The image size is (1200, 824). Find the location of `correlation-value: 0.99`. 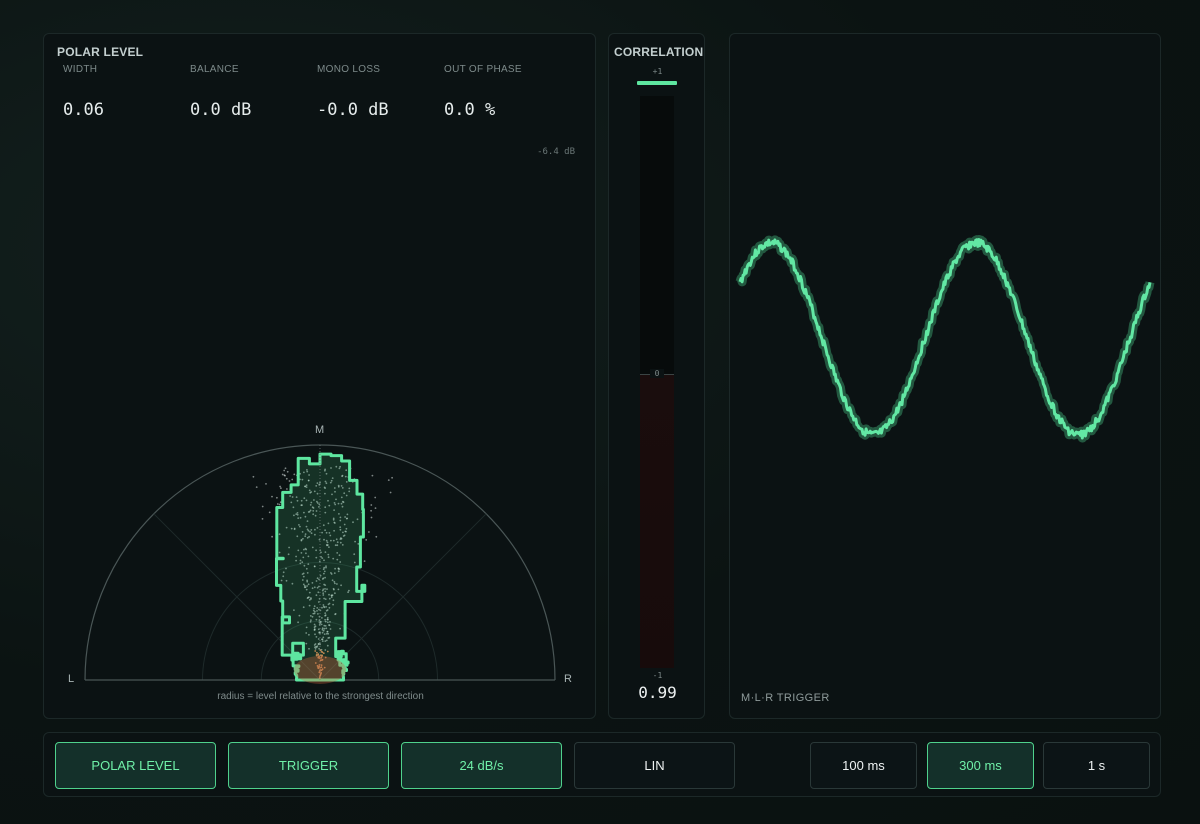

correlation-value: 0.99 is located at coordinates (657, 692).